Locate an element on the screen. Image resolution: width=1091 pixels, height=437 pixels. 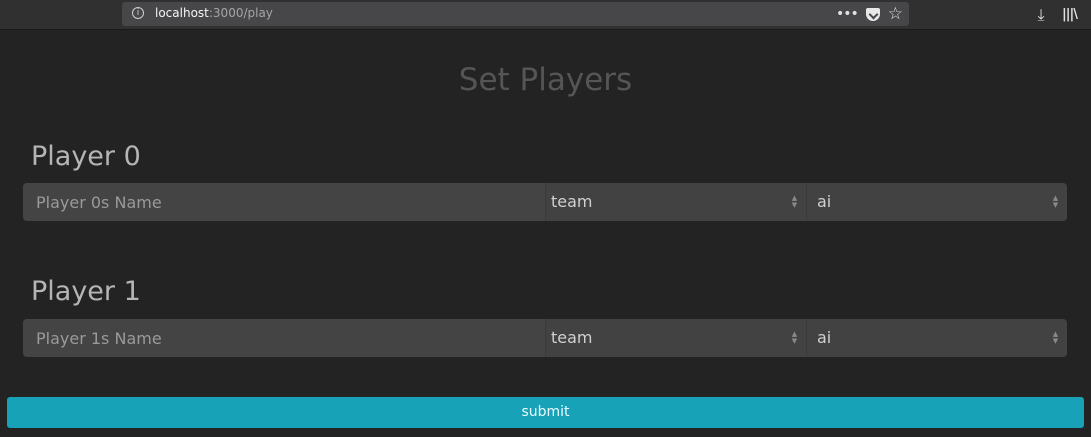
address-bar: i localhost:3000/play ••• ☆ is located at coordinates (515, 14).